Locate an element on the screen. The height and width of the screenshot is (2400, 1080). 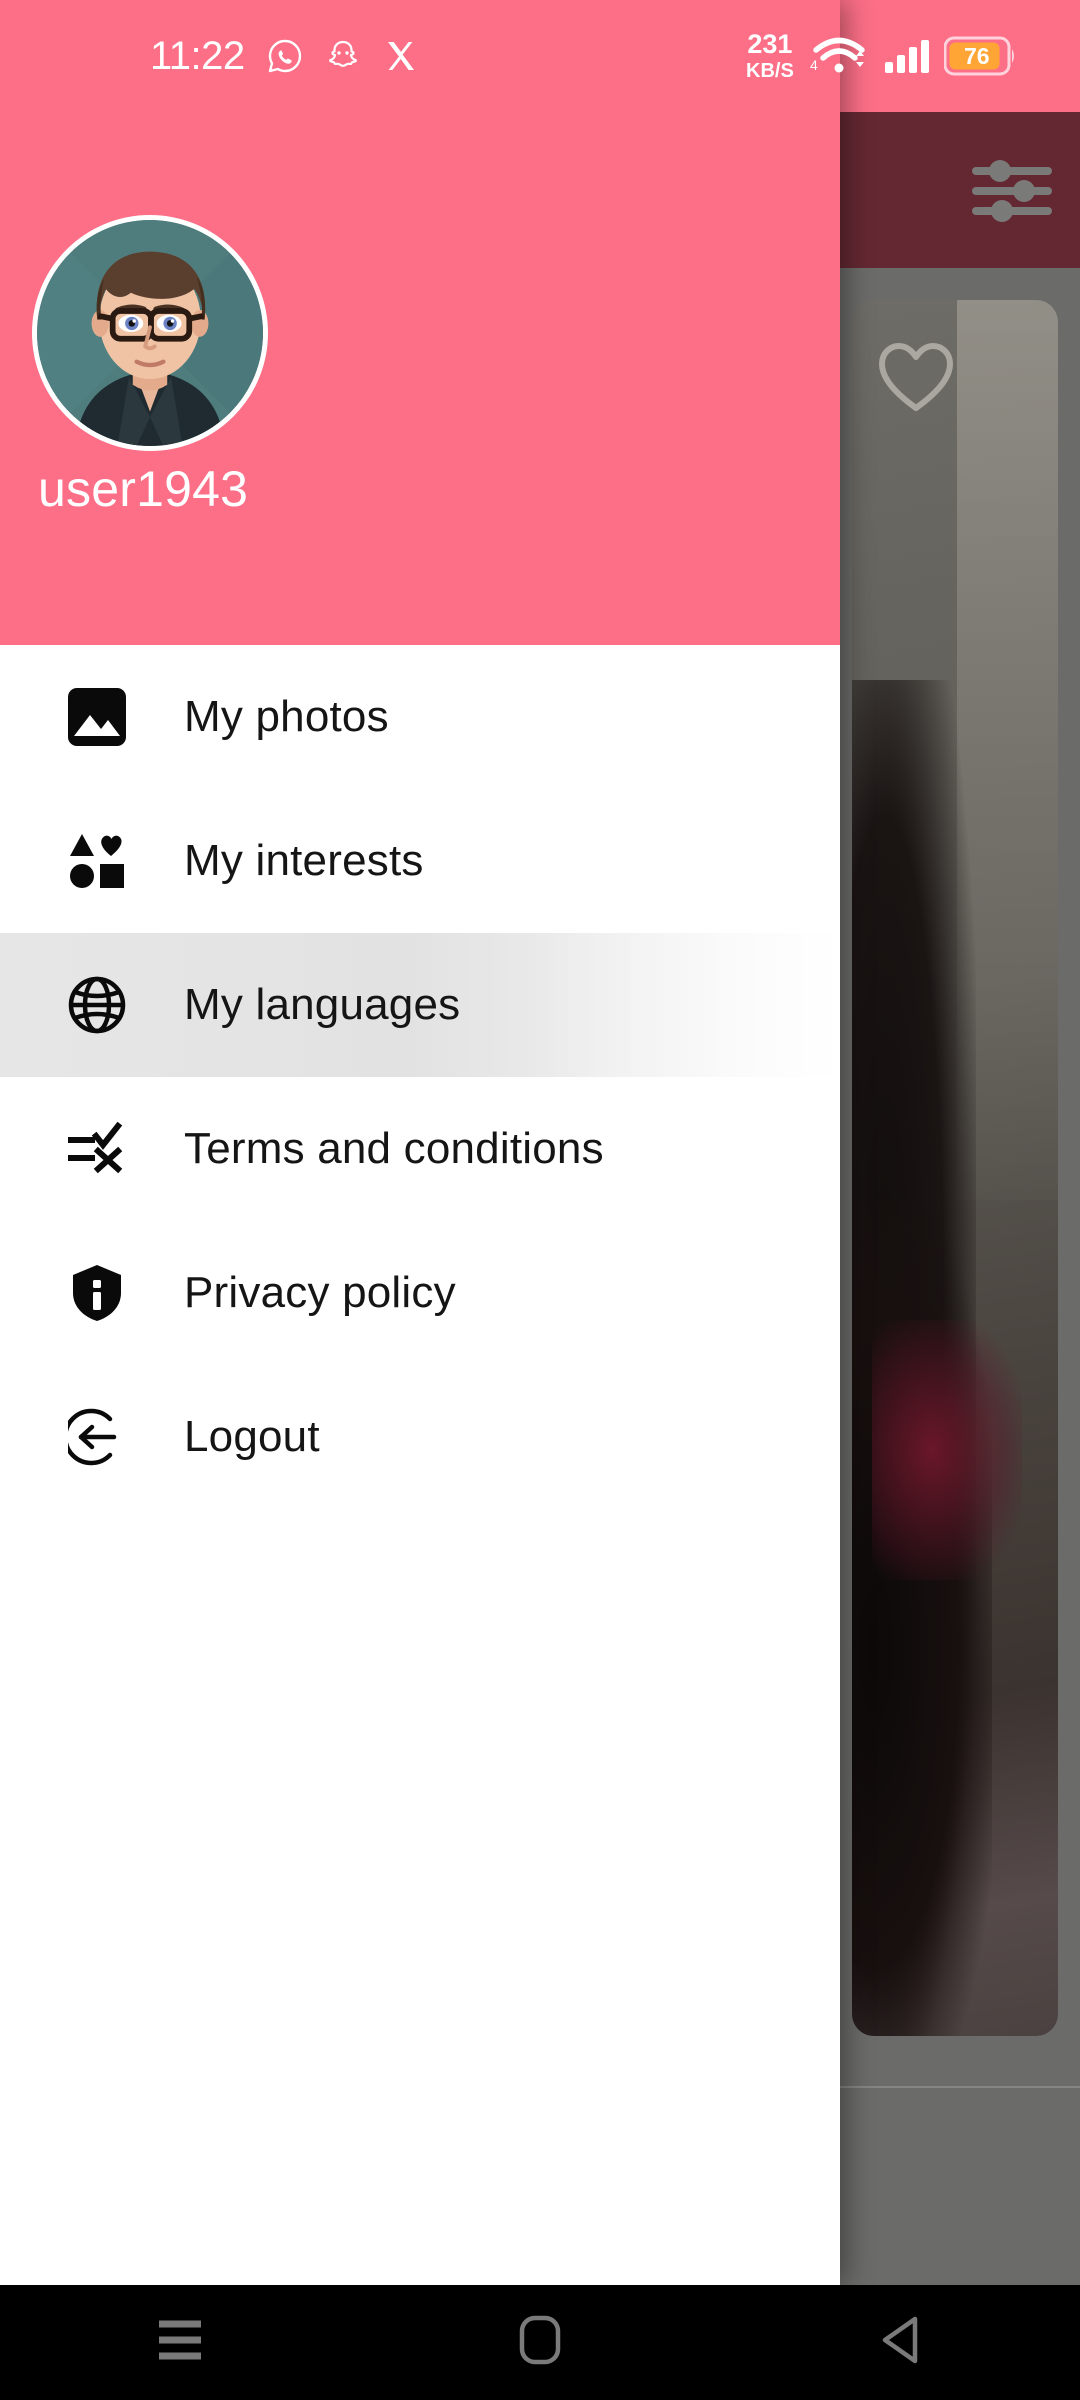
status-bar-left: 11:22 is located at coordinates (284, 56).